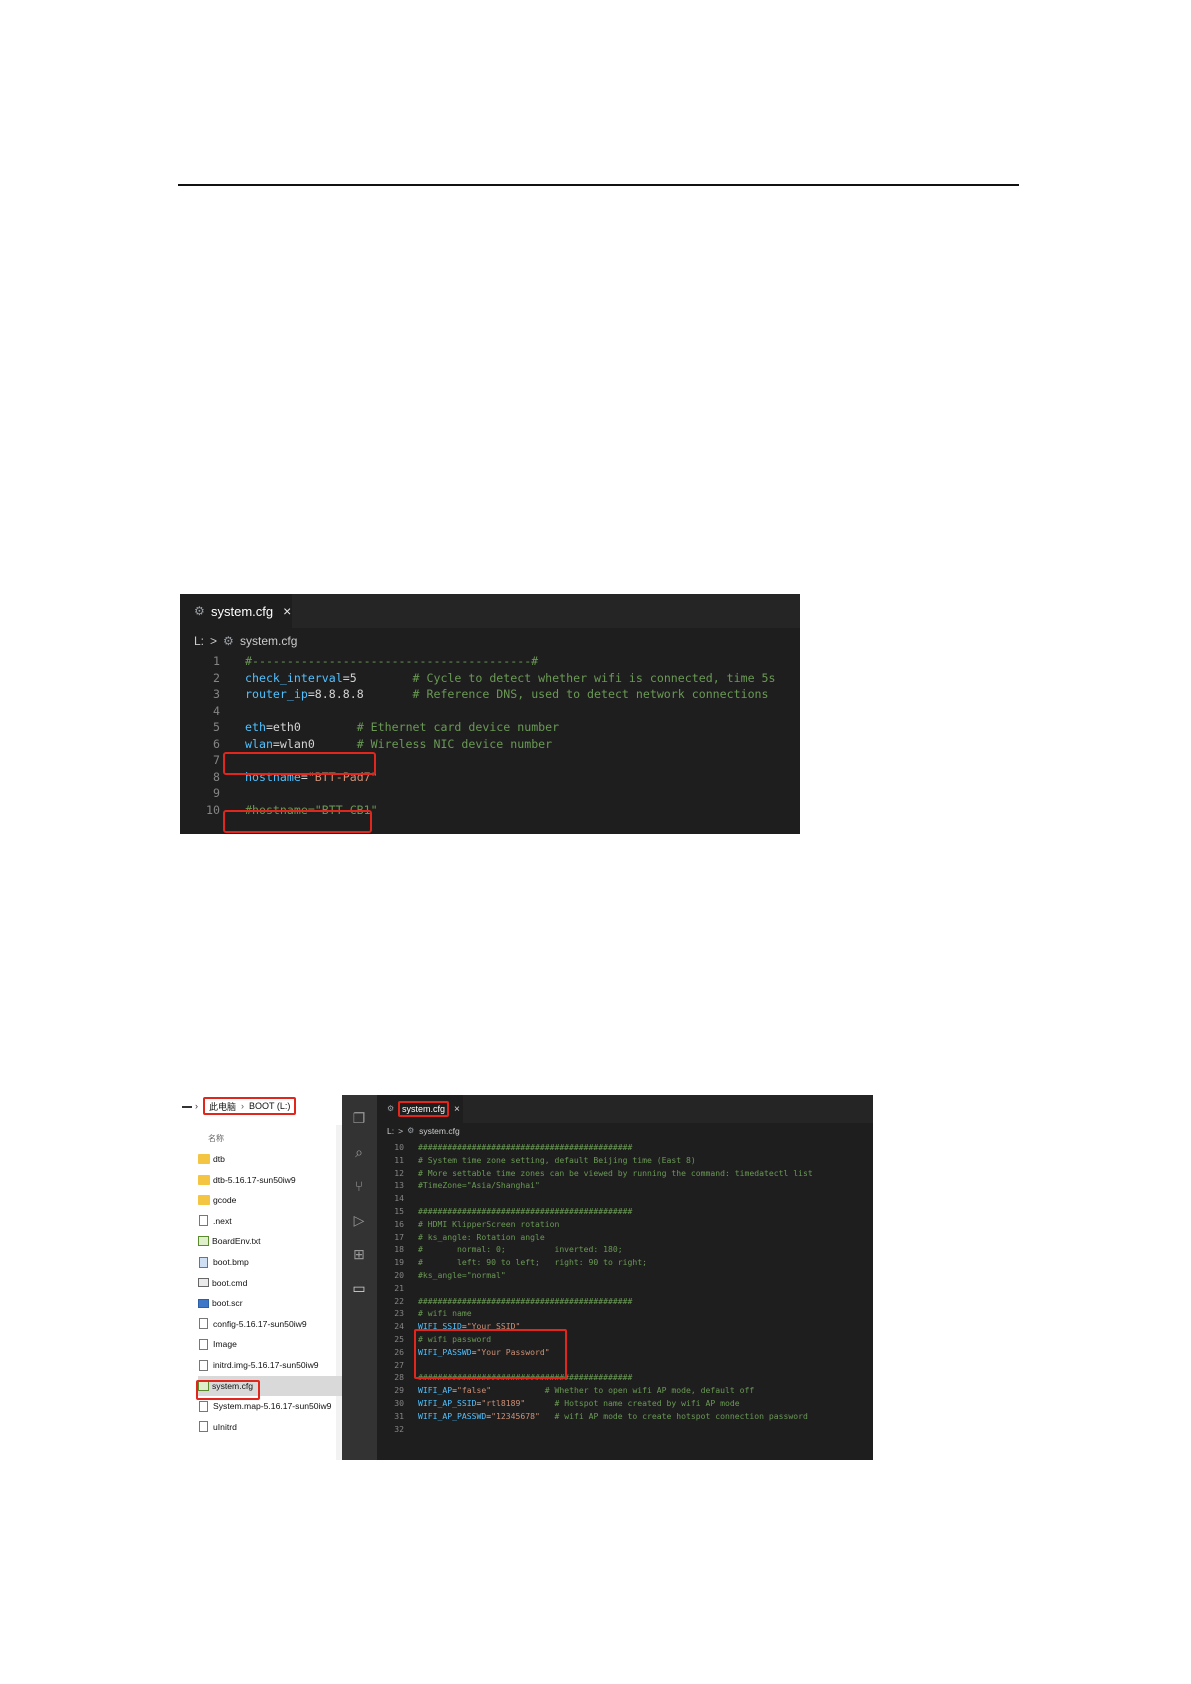 The height and width of the screenshot is (1684, 1191). What do you see at coordinates (399, 1415) in the screenshot?
I see `line-number: 31` at bounding box center [399, 1415].